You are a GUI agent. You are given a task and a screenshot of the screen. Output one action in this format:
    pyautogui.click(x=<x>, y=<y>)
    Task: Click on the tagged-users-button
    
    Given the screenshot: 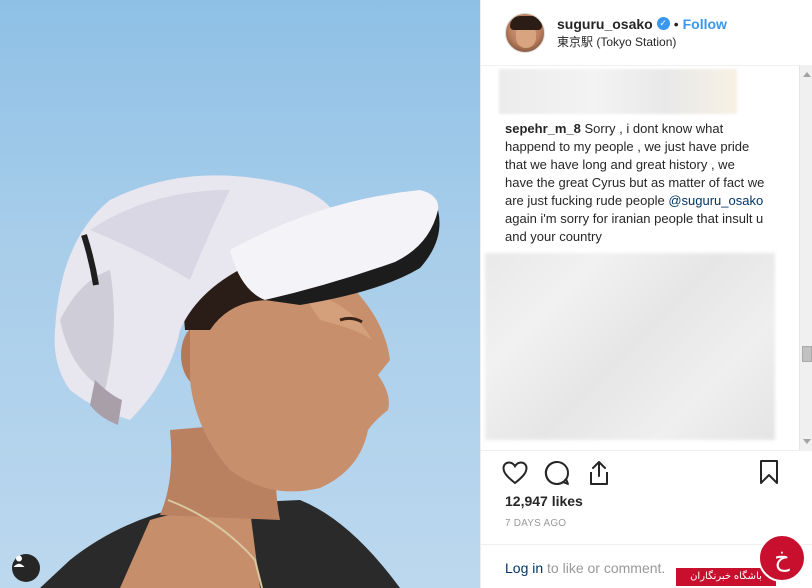 What is the action you would take?
    pyautogui.click(x=26, y=568)
    